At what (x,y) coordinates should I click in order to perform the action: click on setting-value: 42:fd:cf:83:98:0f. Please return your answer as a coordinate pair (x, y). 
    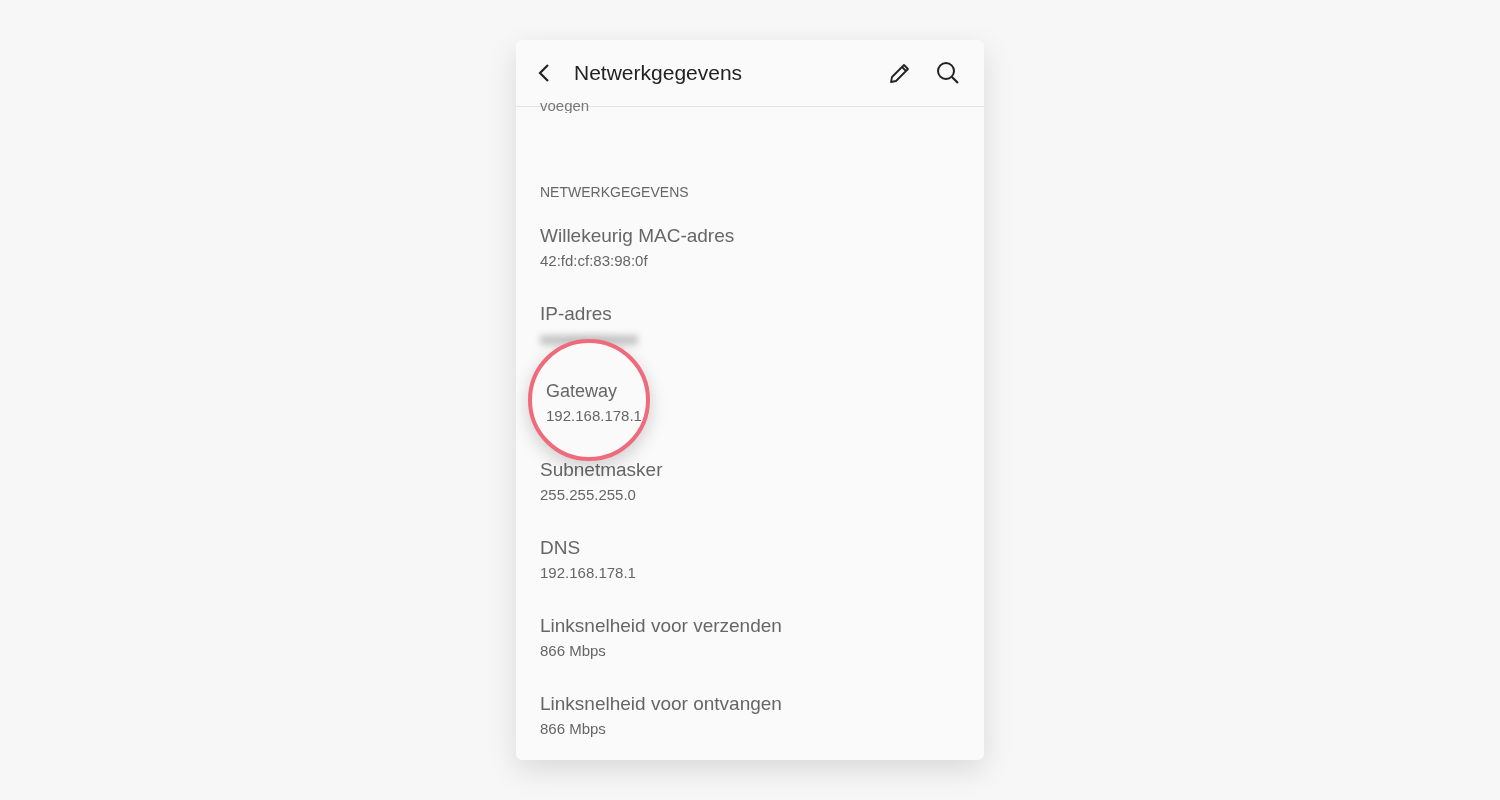
    Looking at the image, I should click on (594, 261).